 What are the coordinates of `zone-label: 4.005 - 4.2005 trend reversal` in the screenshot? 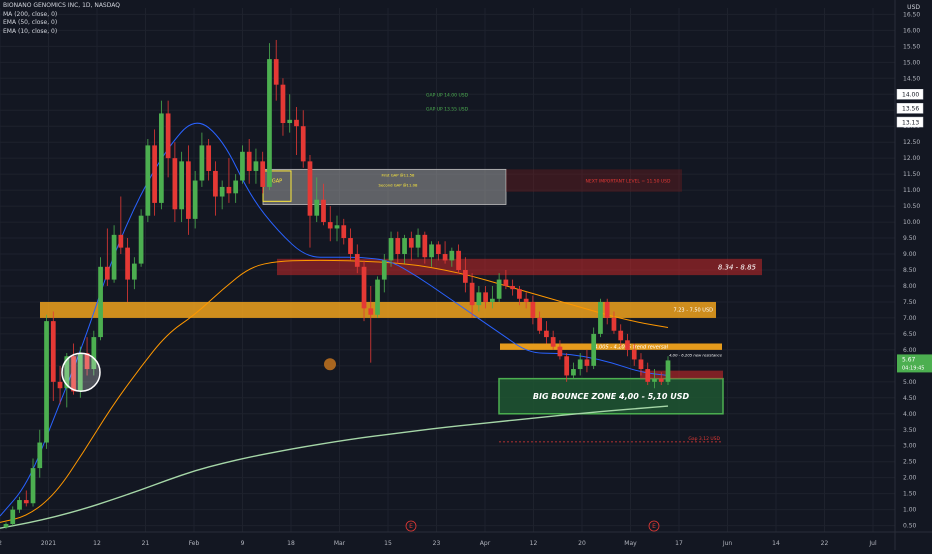 It's located at (631, 347).